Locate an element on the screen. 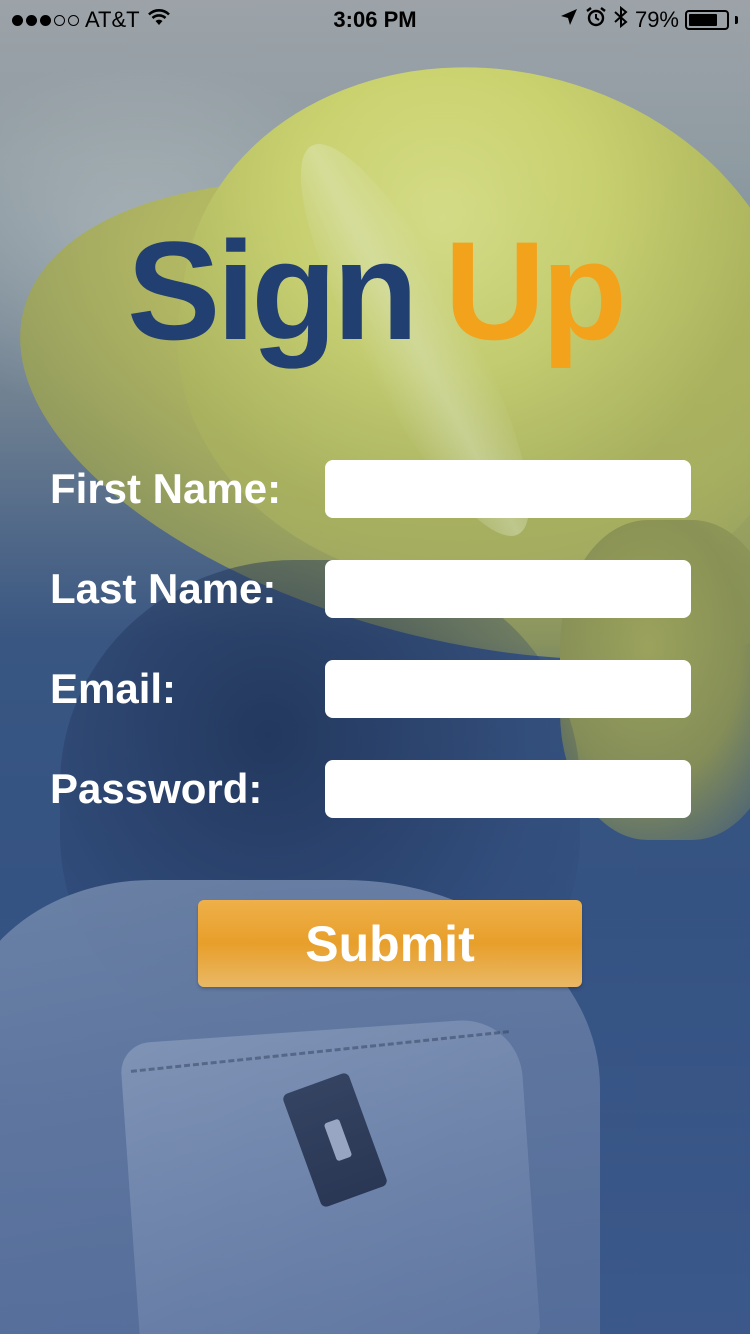 This screenshot has height=1334, width=750. last-name-label: Last Name: is located at coordinates (163, 588).